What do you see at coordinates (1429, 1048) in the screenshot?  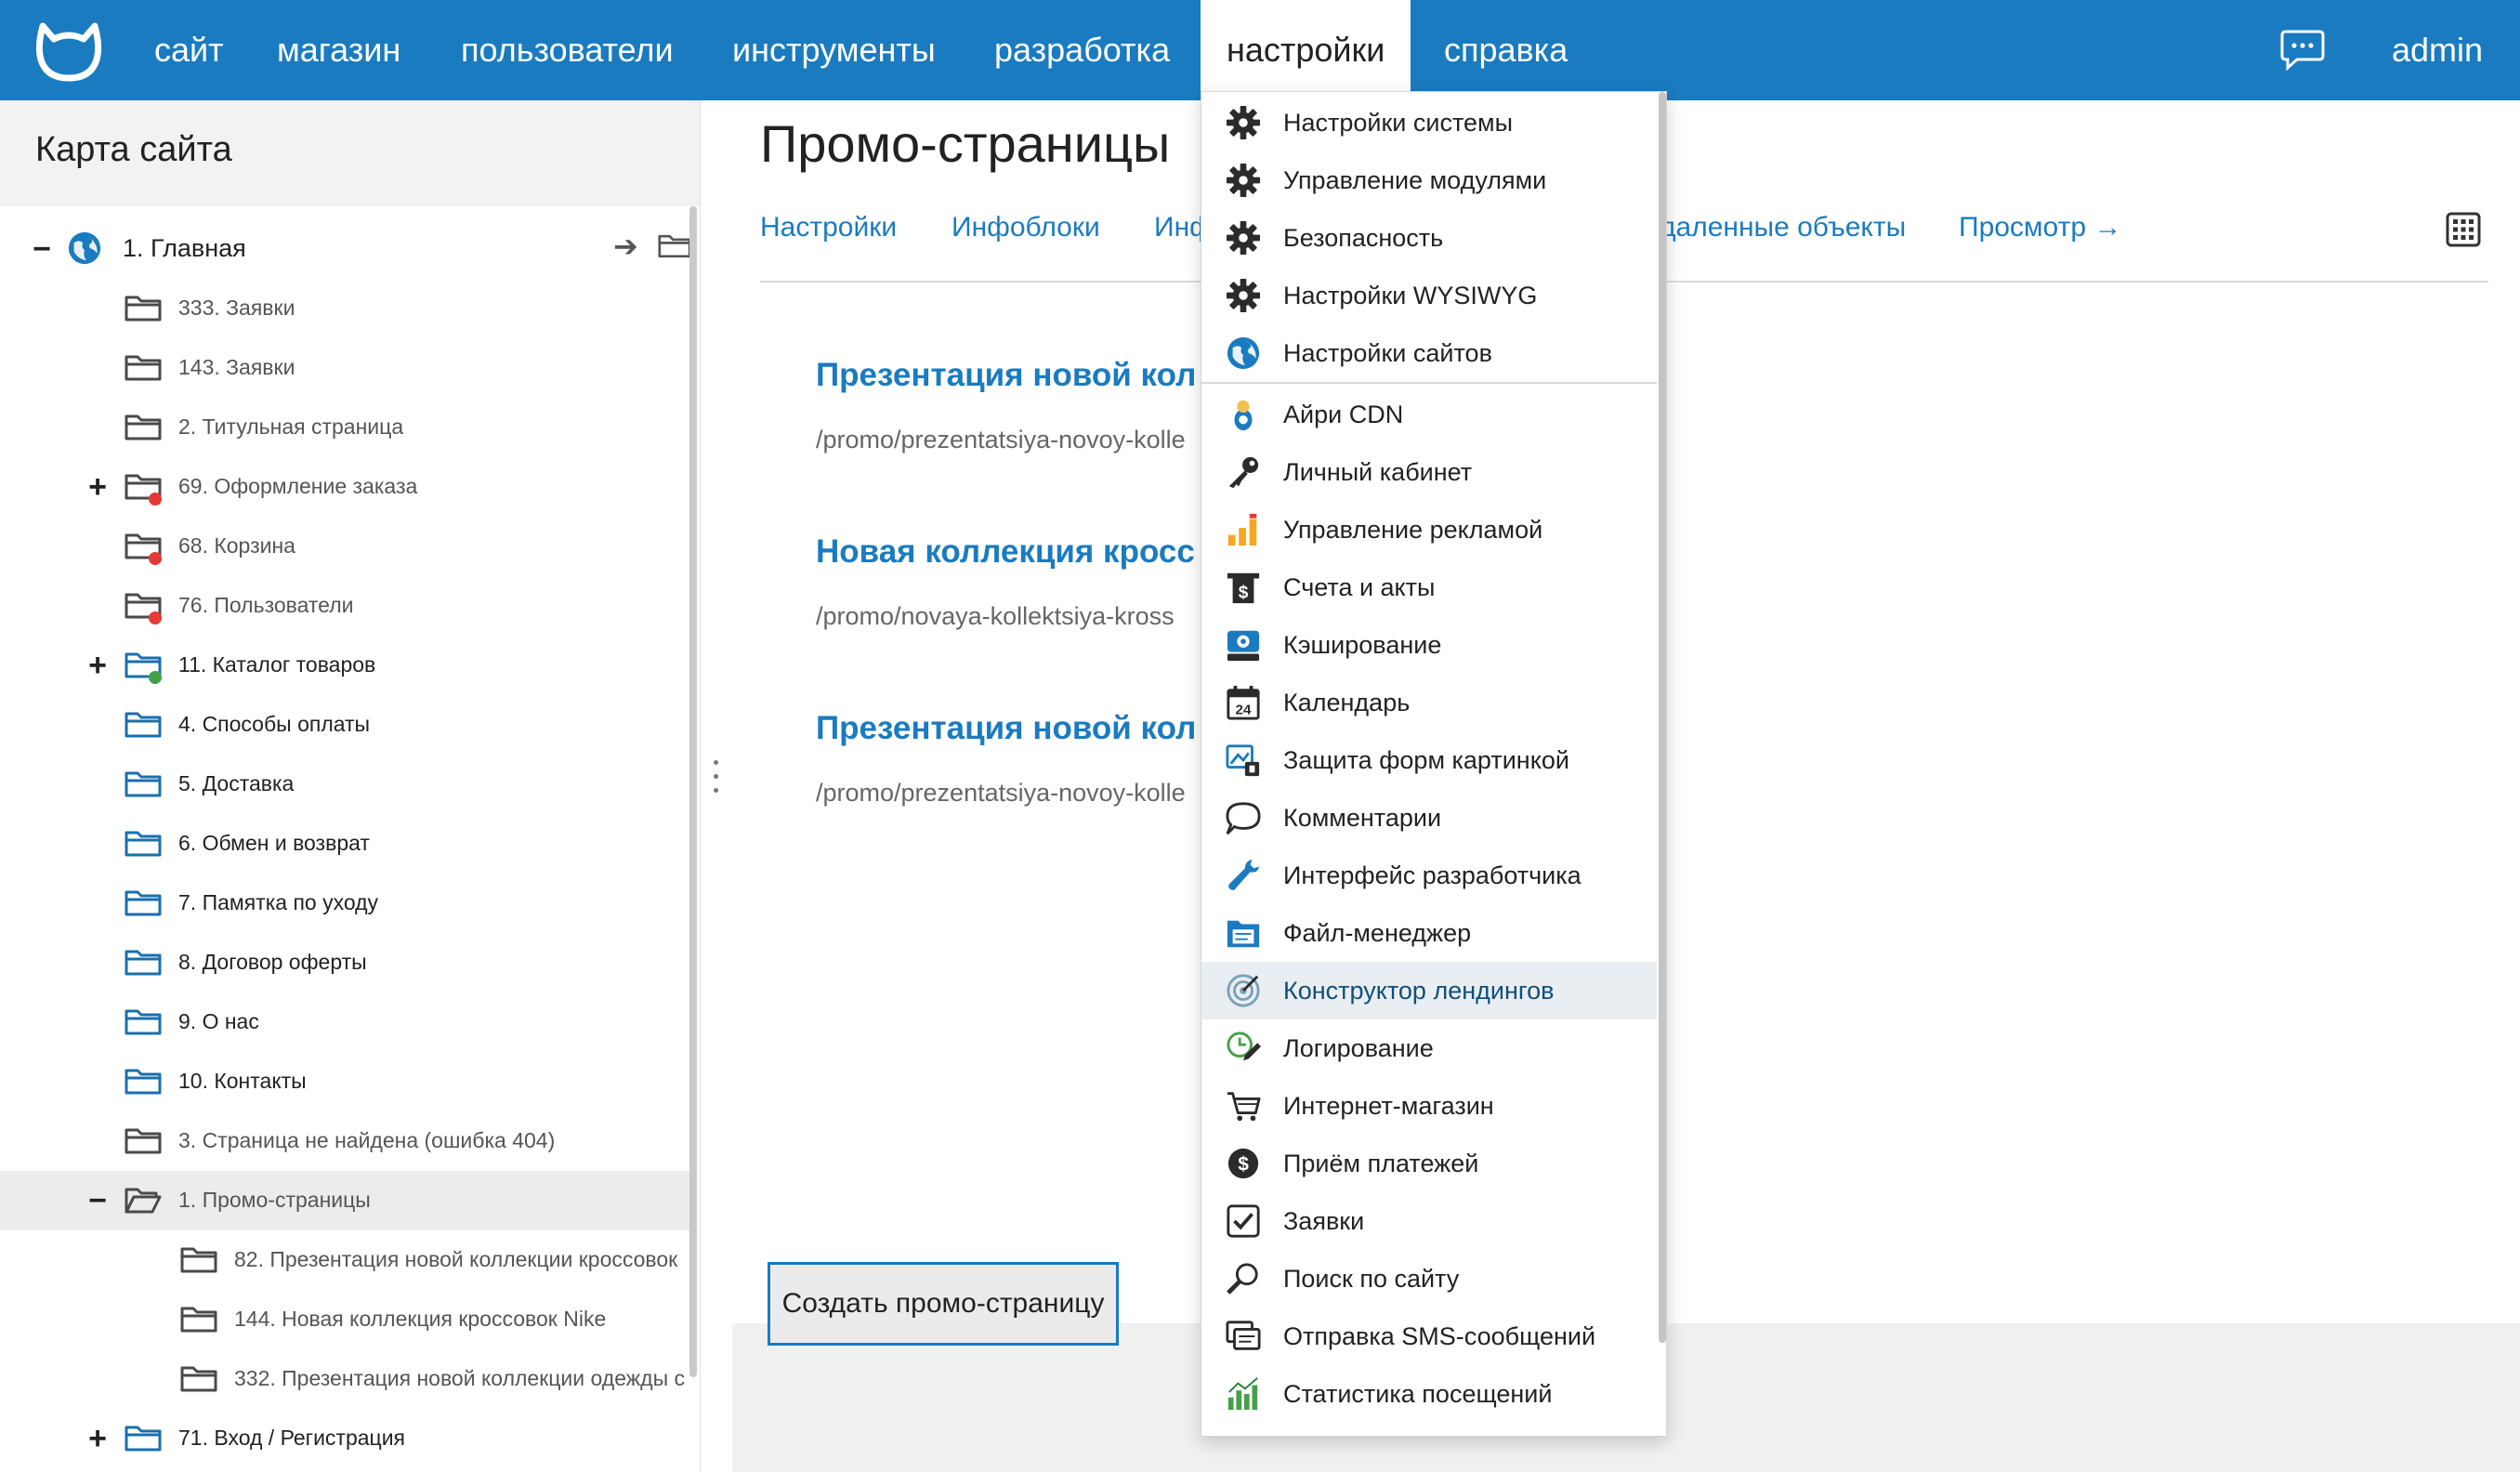 I see `menu-item-log: Логирование` at bounding box center [1429, 1048].